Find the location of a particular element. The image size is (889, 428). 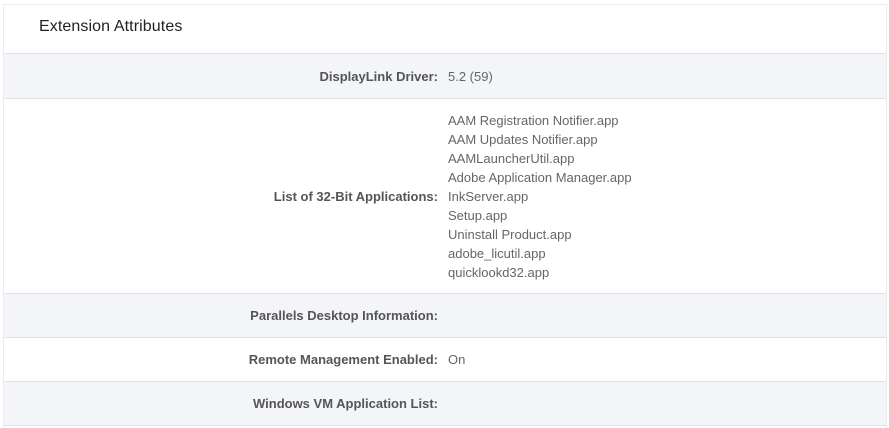

attribute-label: List of 32-Bit Applications: is located at coordinates (355, 196).